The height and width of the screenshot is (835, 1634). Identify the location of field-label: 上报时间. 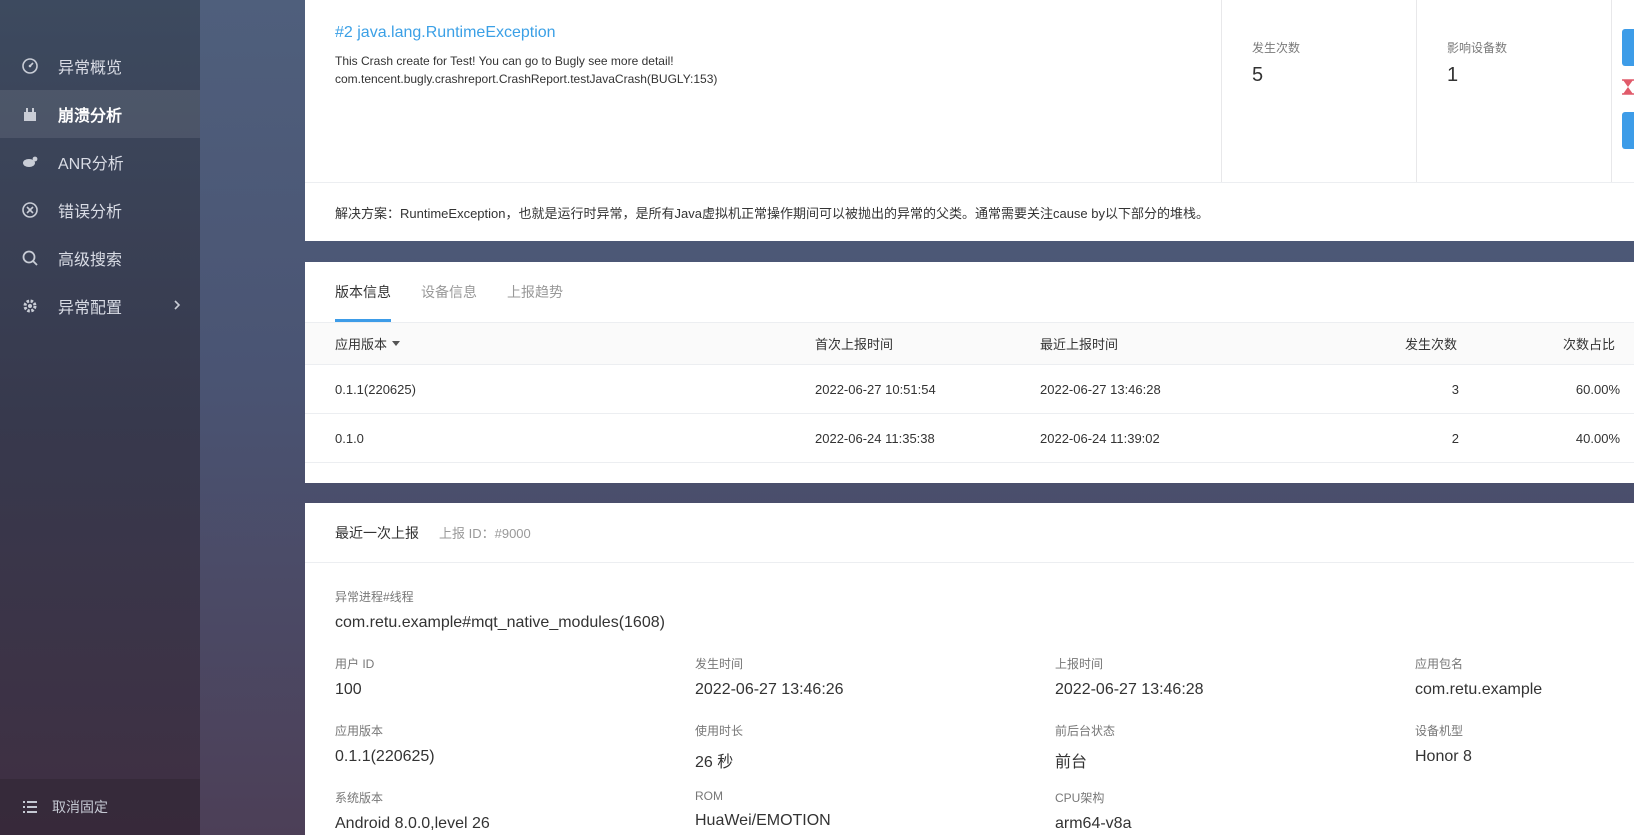
(1079, 664).